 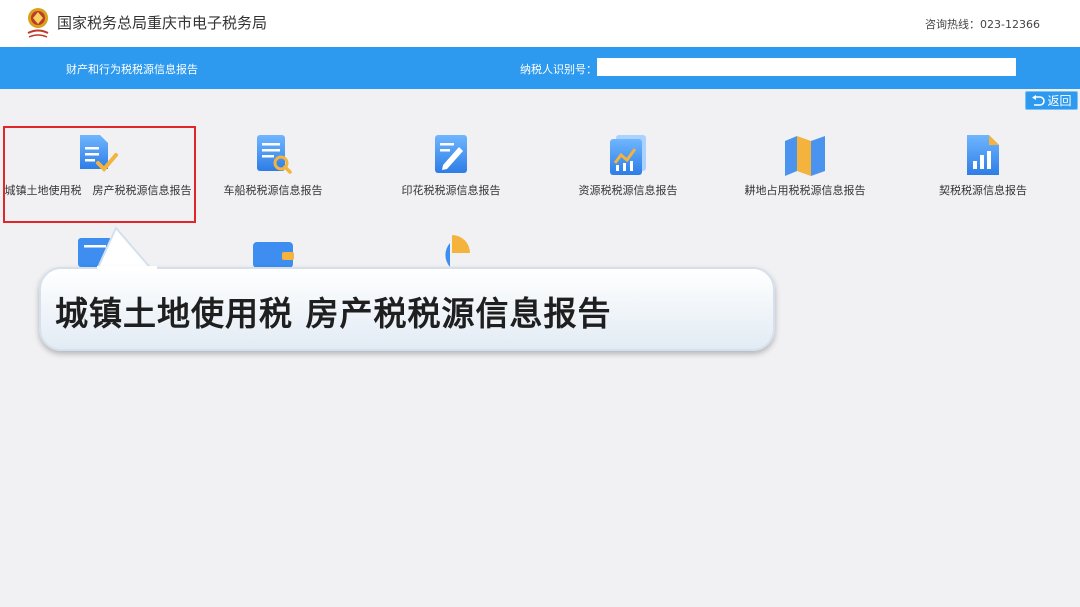 I want to click on bar-chart-document-icon, so click(x=983, y=155).